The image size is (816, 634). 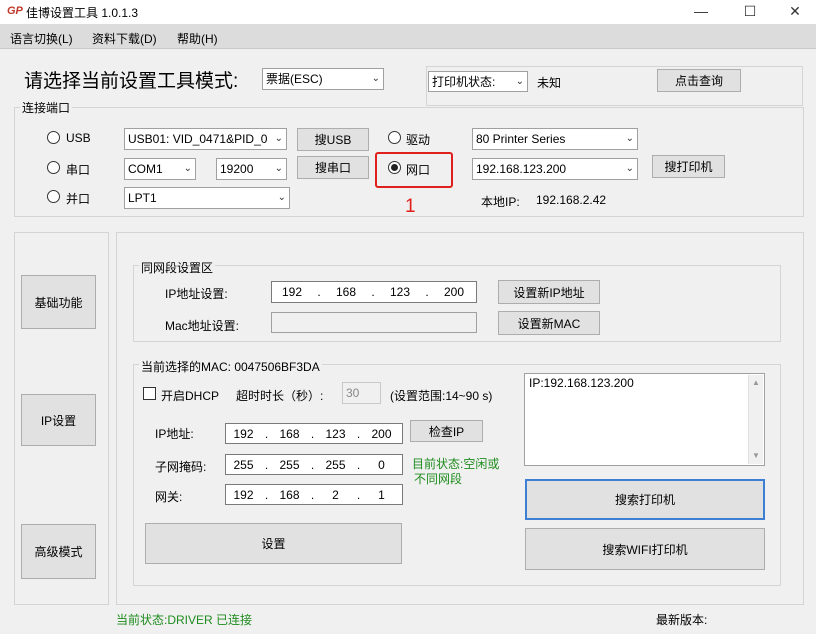 I want to click on set-new-mac-button: 设置新MAC, so click(x=549, y=323).